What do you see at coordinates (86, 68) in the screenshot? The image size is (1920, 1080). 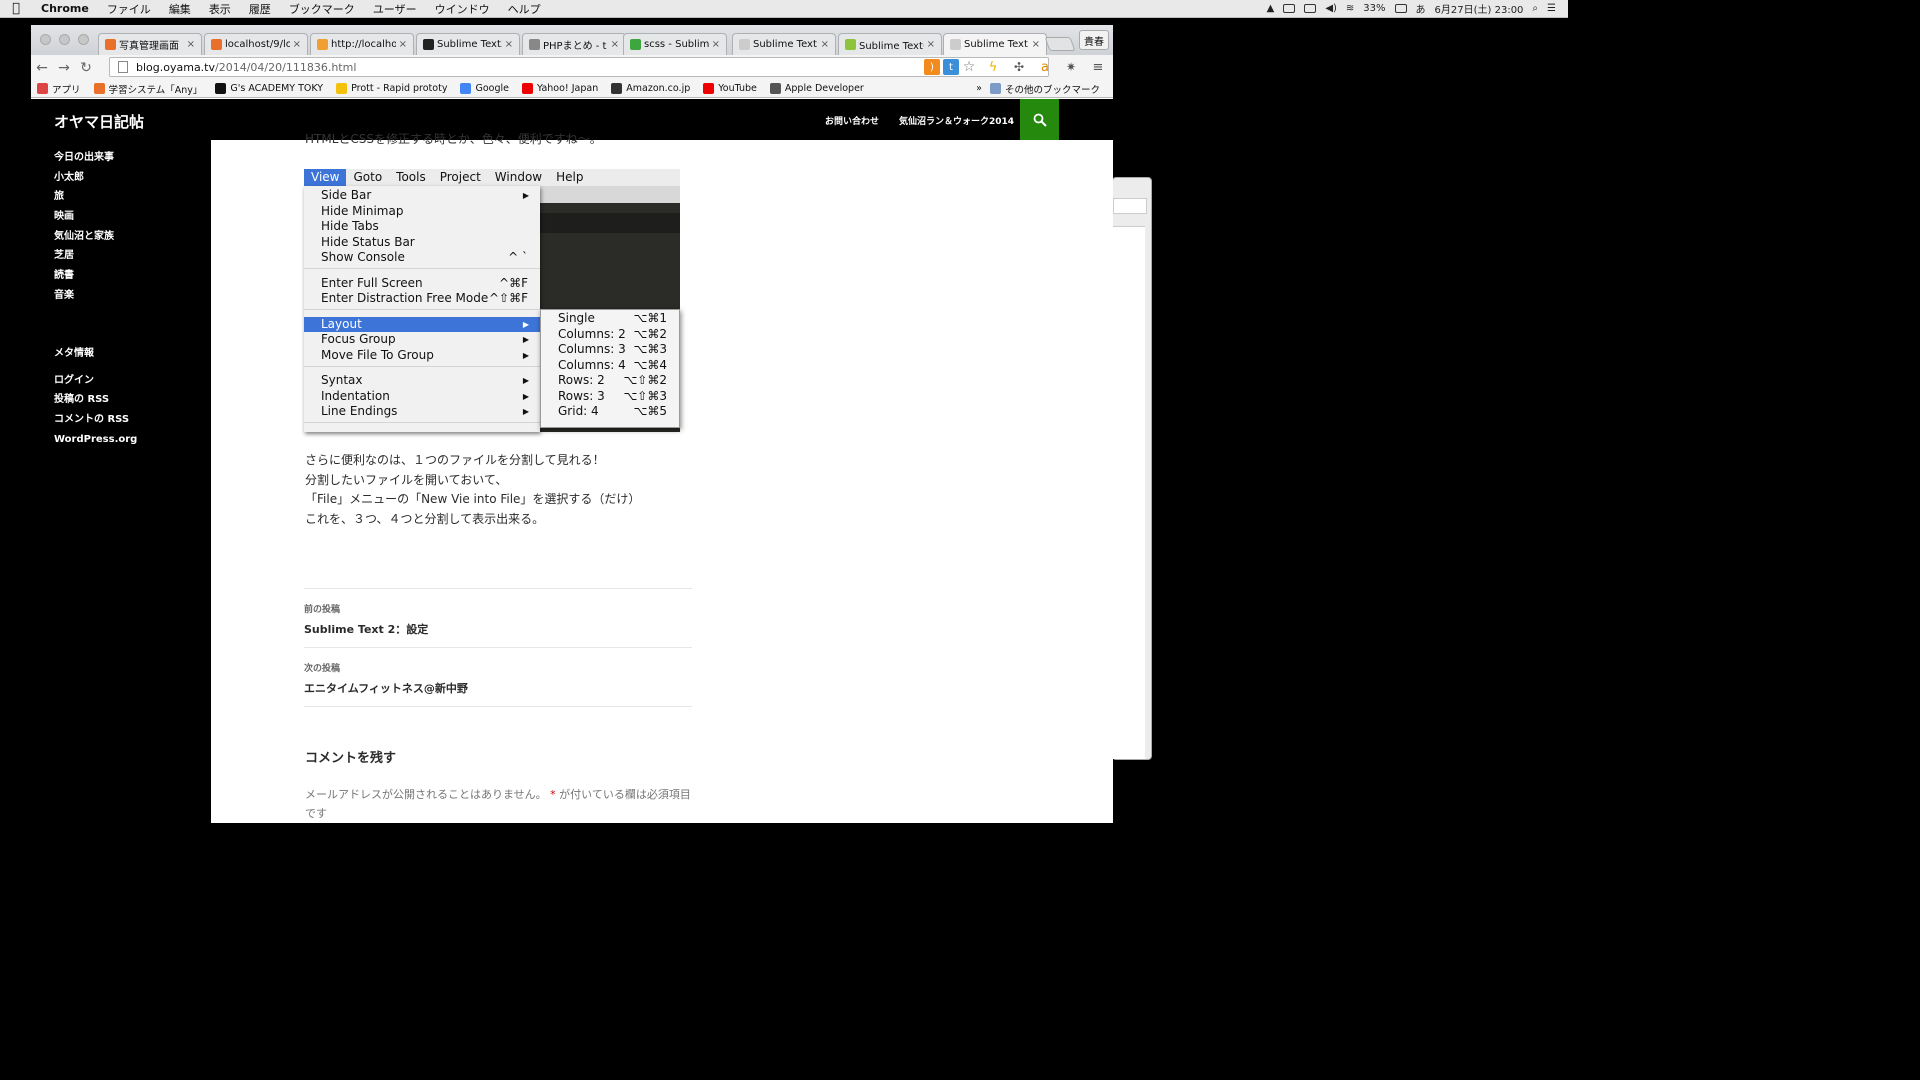 I see `reload-button-icon: ↻` at bounding box center [86, 68].